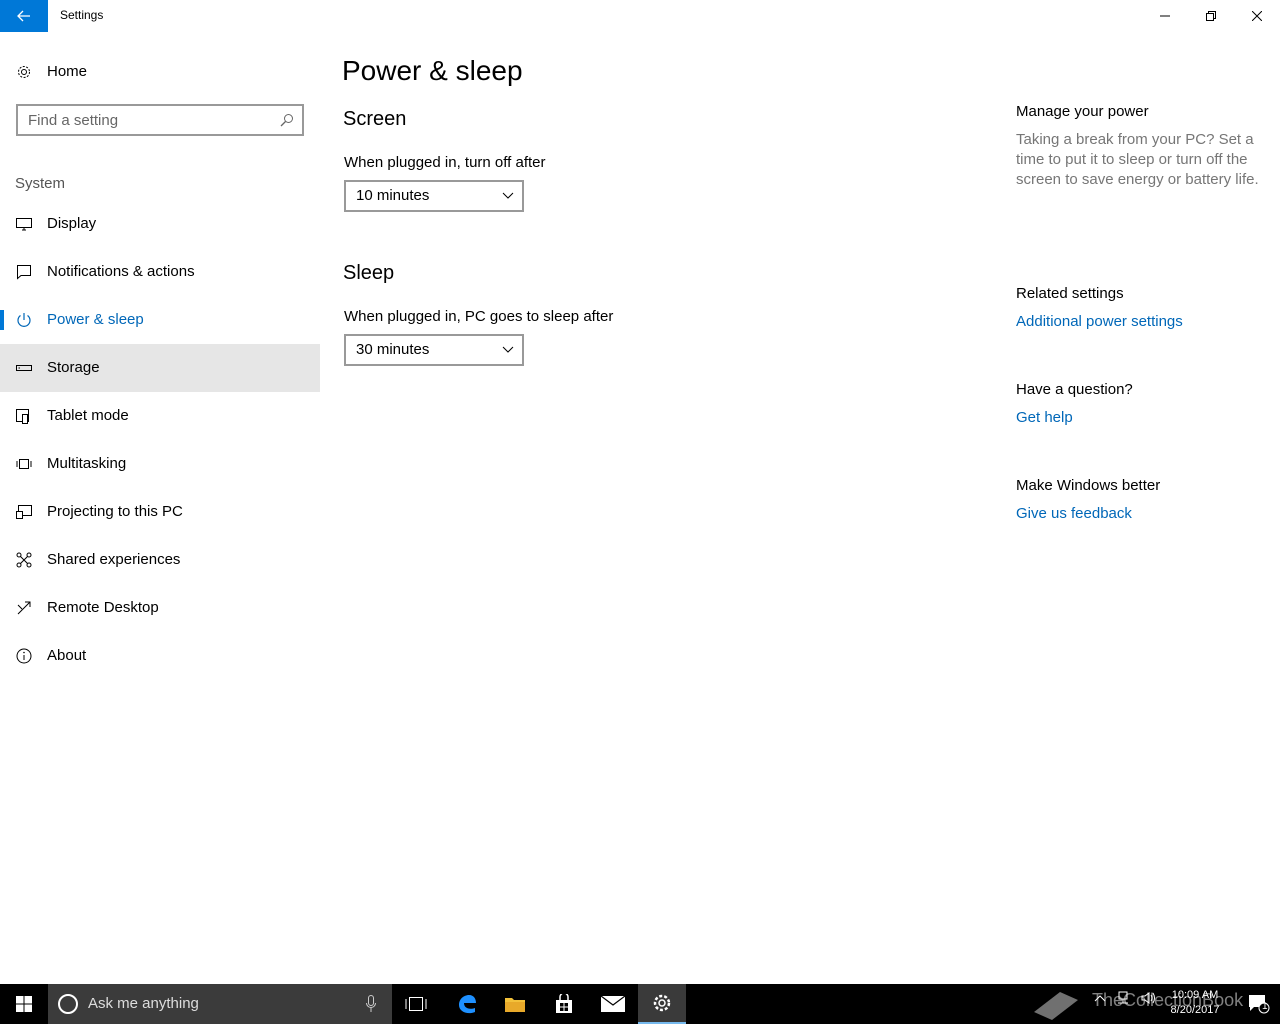 This screenshot has width=1280, height=1024. I want to click on start-button, so click(24, 1004).